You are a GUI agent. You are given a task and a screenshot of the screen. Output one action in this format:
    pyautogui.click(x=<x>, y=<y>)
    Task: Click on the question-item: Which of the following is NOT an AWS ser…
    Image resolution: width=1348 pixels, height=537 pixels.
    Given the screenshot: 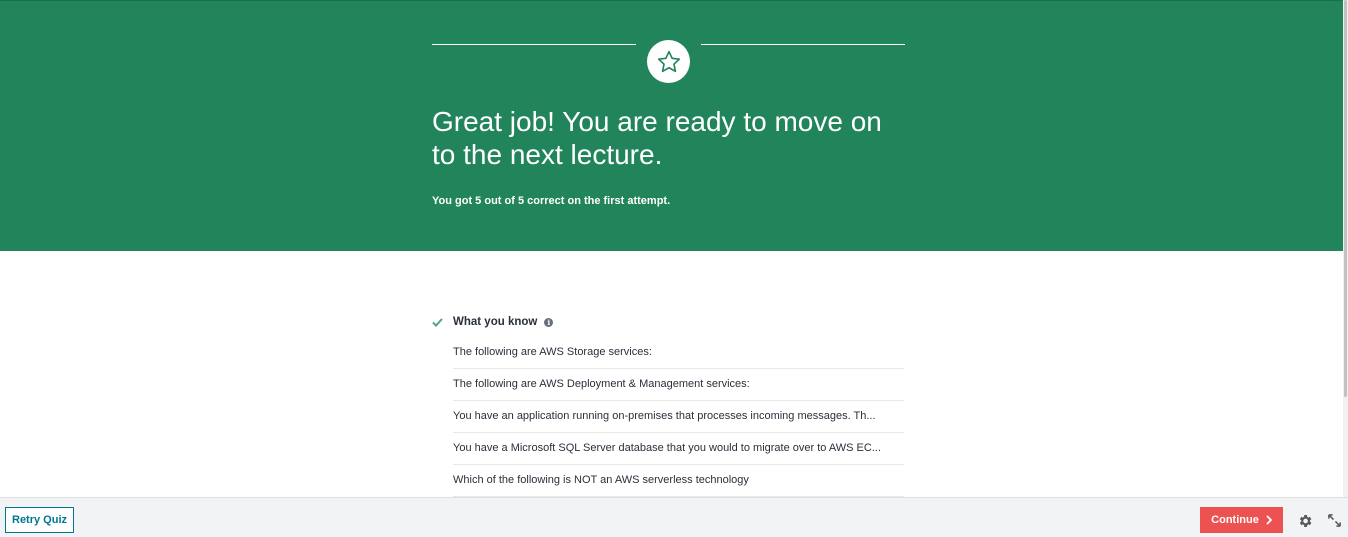 What is the action you would take?
    pyautogui.click(x=678, y=481)
    